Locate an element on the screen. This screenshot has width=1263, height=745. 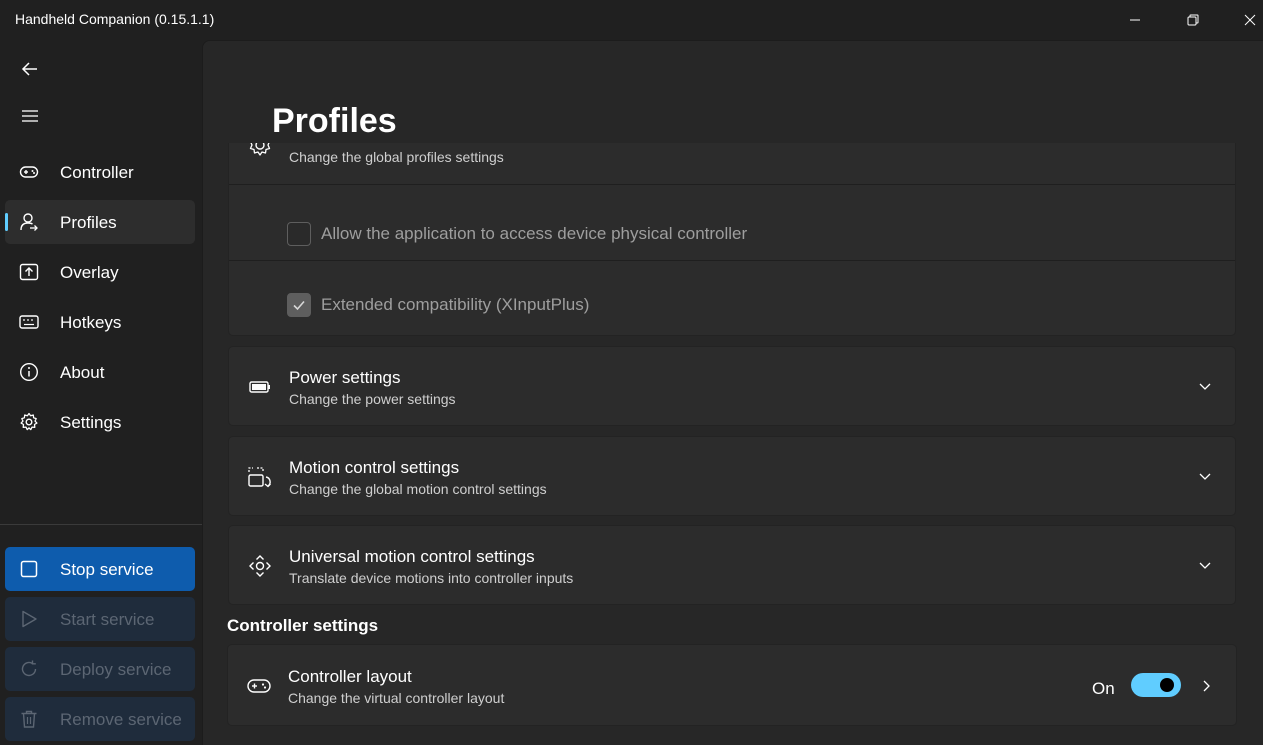
extended-compatibility-option: Extended compatibility (XInputPlus) is located at coordinates (438, 305).